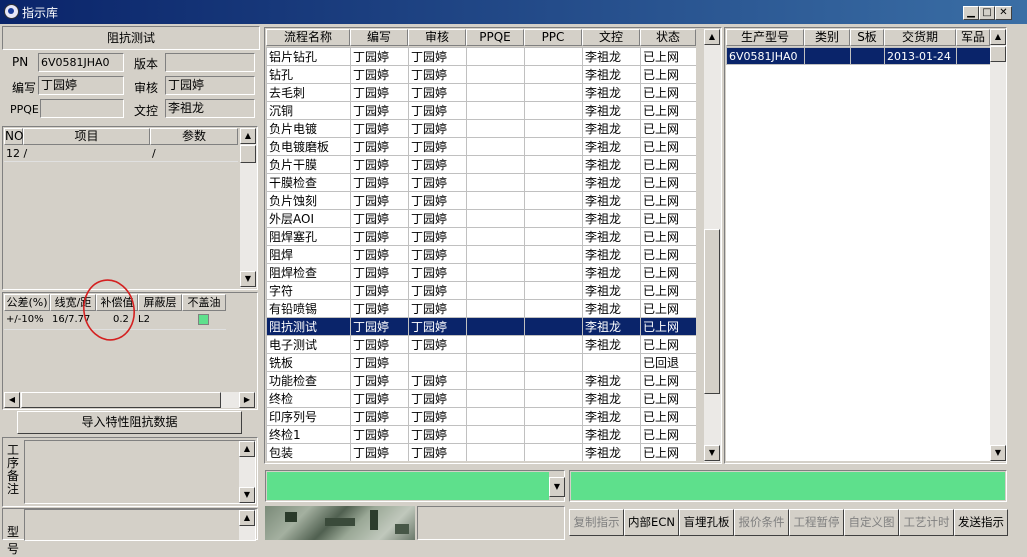 The height and width of the screenshot is (557, 1027). What do you see at coordinates (557, 487) in the screenshot?
I see `chevron-down-icon: ▼` at bounding box center [557, 487].